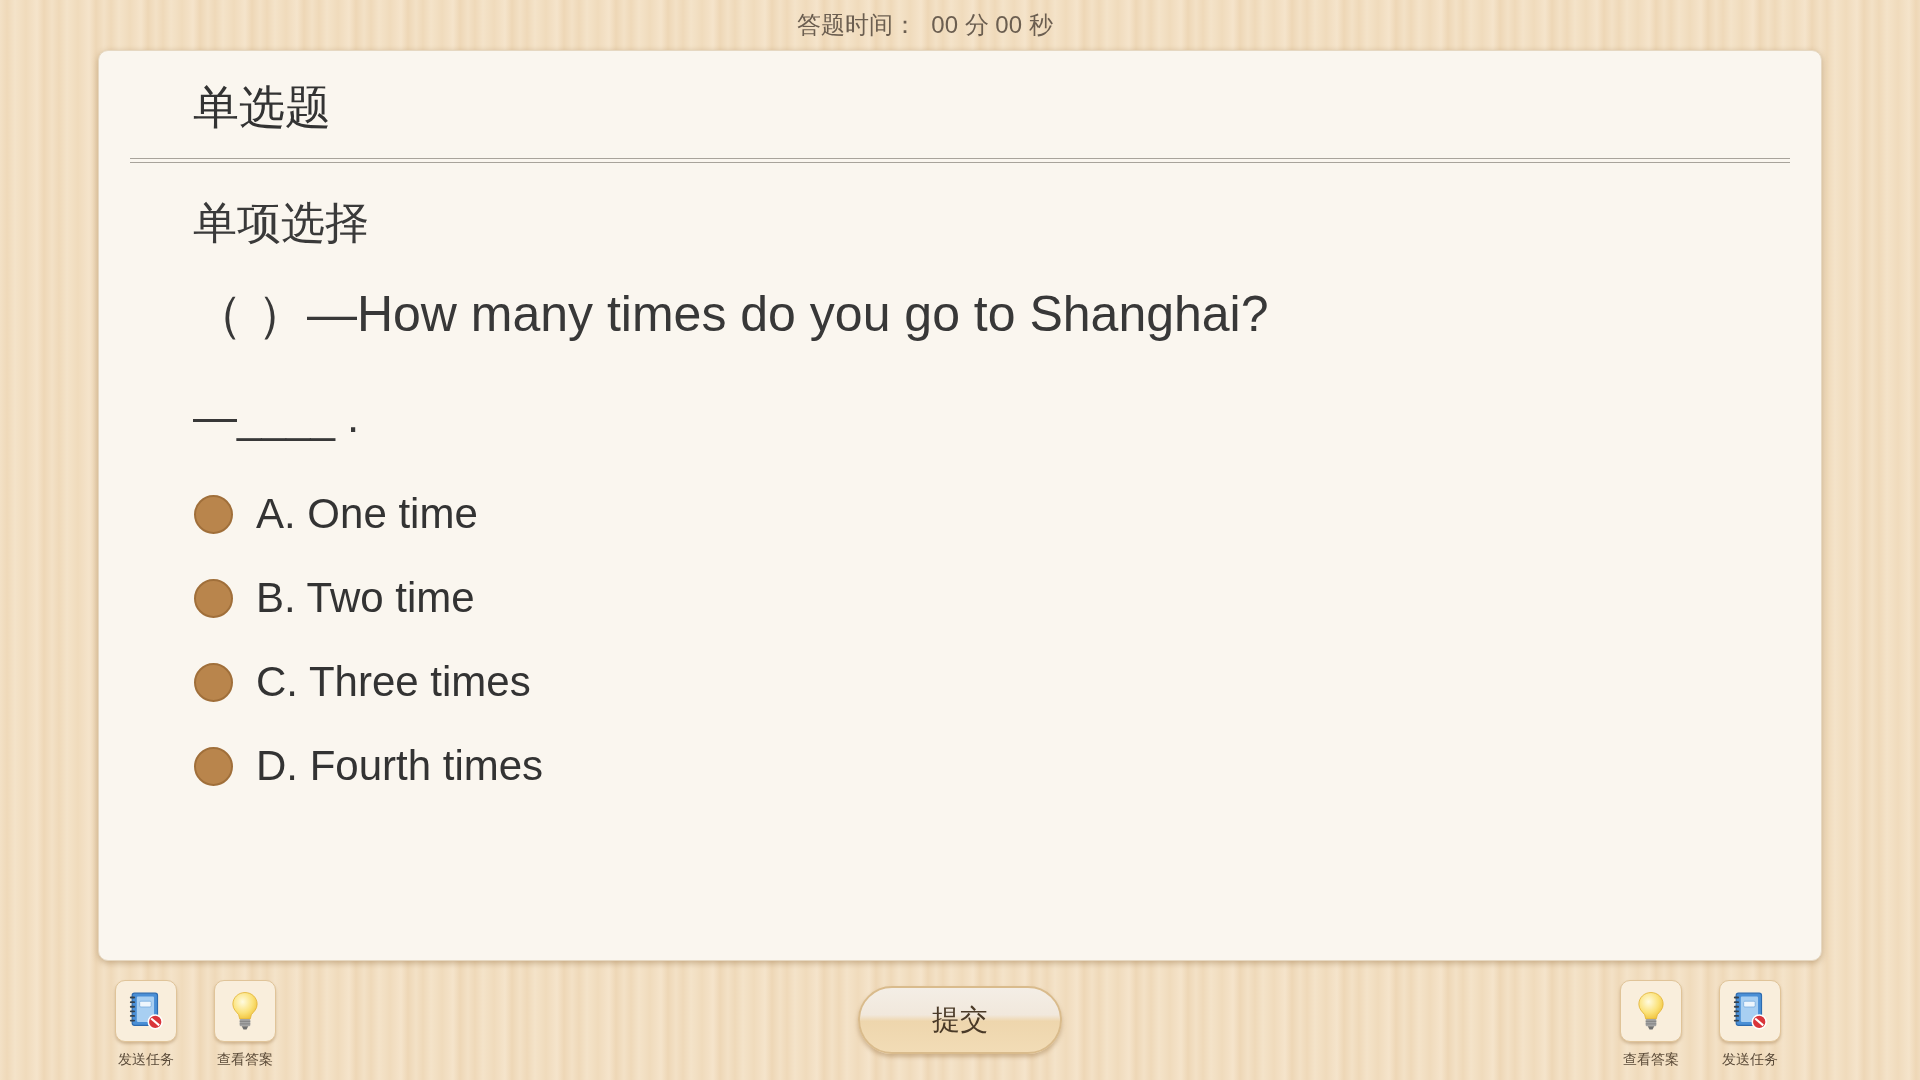  Describe the element at coordinates (276, 417) in the screenshot. I see `answer-line-text: —____ .` at that location.